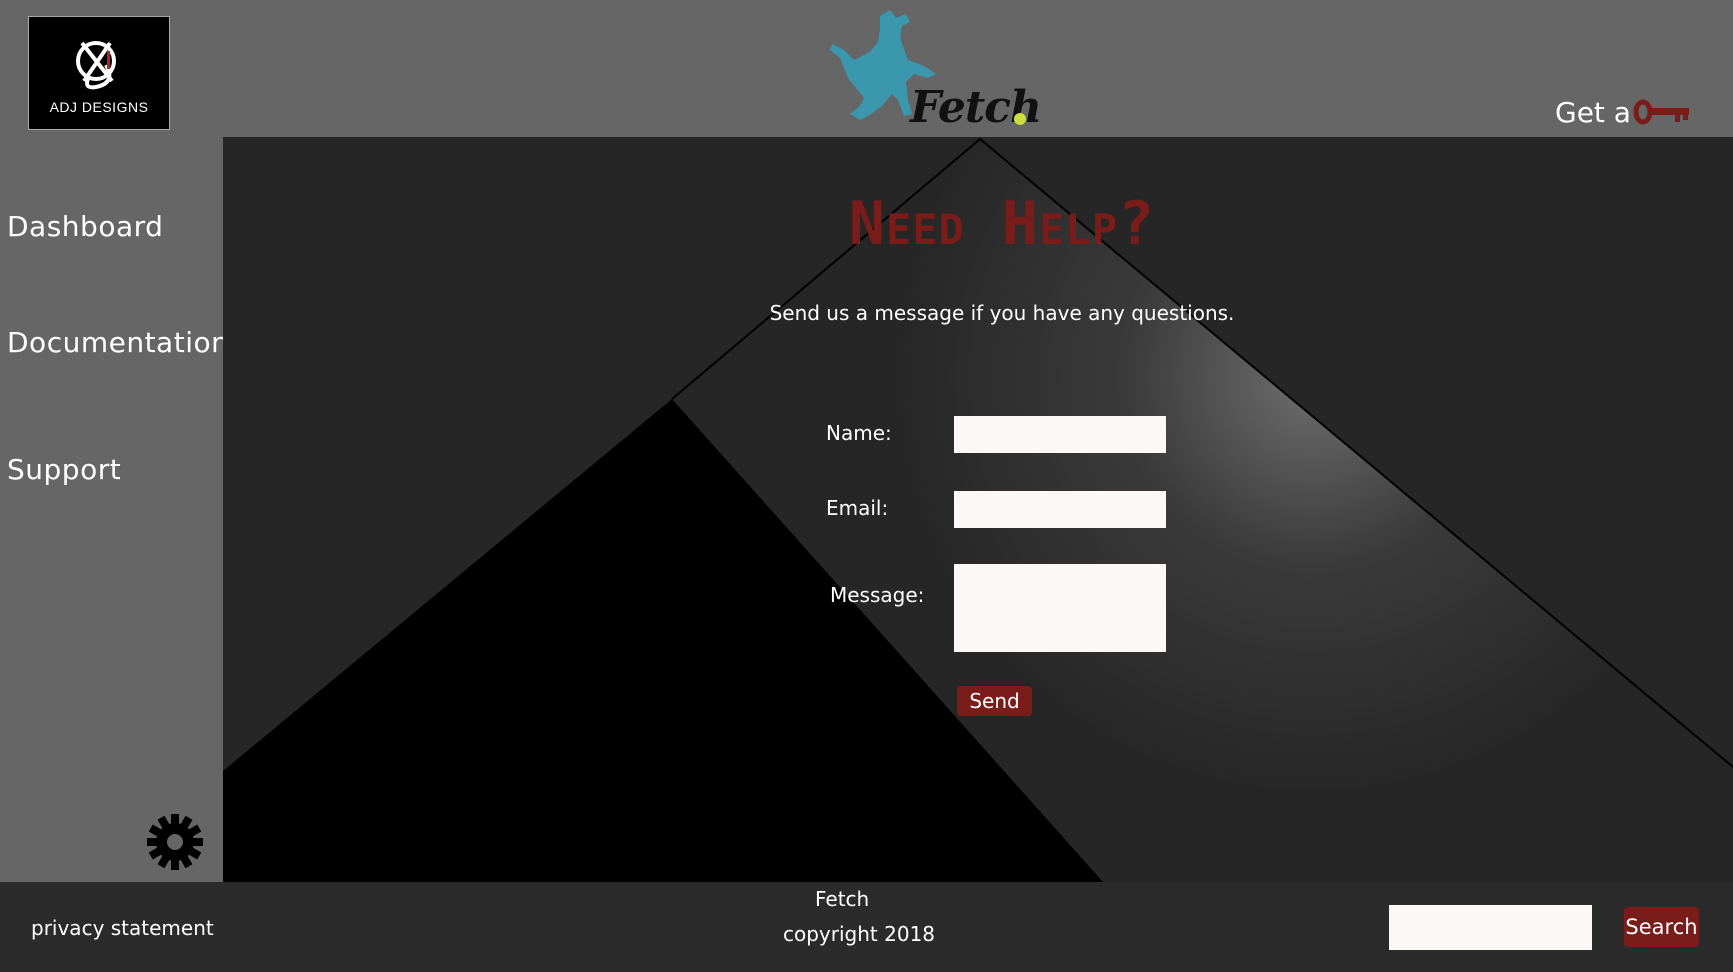  I want to click on sidebar-item-documentation: Documentation, so click(118, 342).